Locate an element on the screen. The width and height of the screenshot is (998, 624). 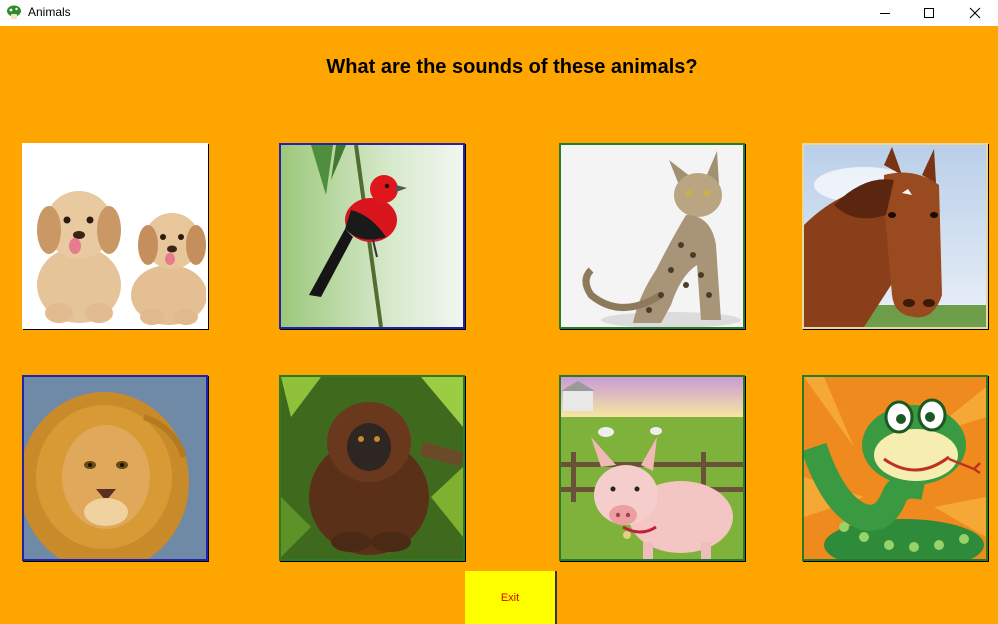
maximize-button is located at coordinates (929, 13).